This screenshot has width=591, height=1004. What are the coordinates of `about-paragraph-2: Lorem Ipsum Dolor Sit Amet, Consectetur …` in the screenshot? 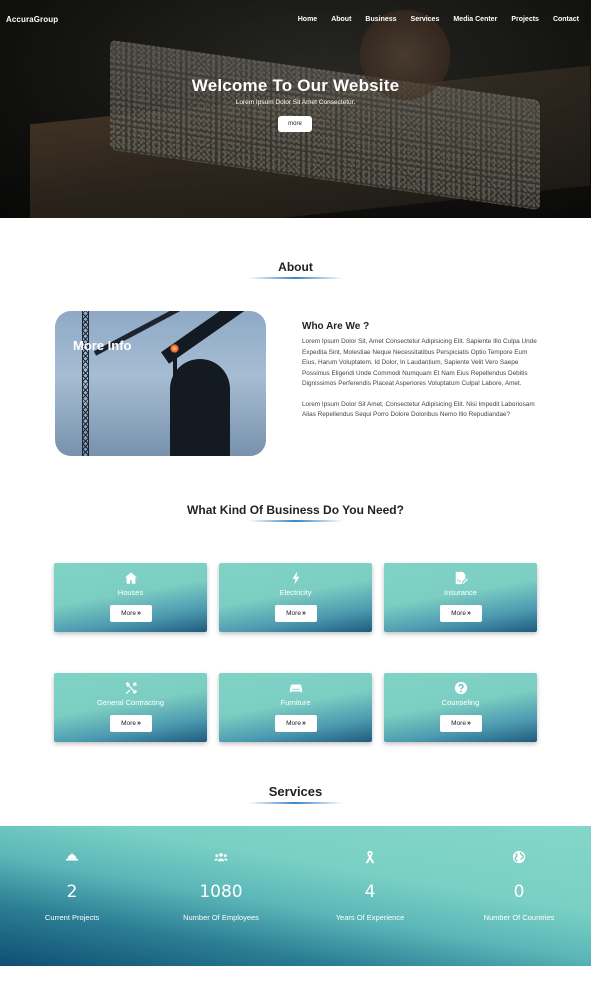 It's located at (418, 409).